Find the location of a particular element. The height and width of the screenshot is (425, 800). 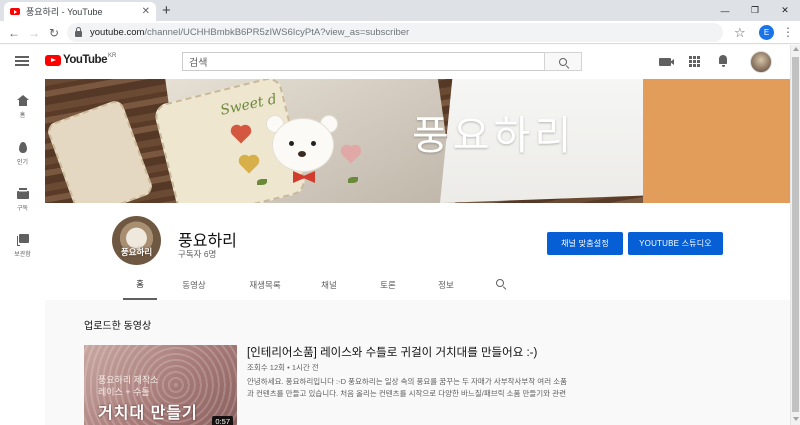

search-input: 검색 is located at coordinates (363, 61).